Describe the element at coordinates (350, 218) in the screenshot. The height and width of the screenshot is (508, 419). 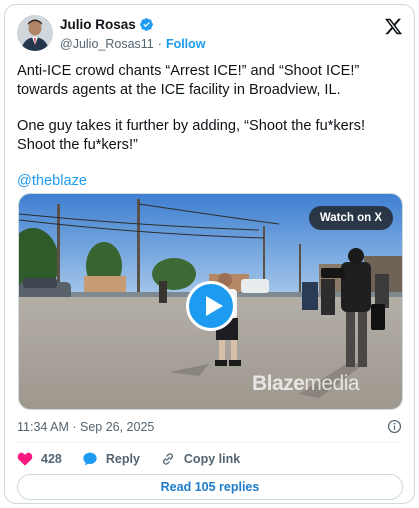
I see `watch-on-x-button: Watch on X` at that location.